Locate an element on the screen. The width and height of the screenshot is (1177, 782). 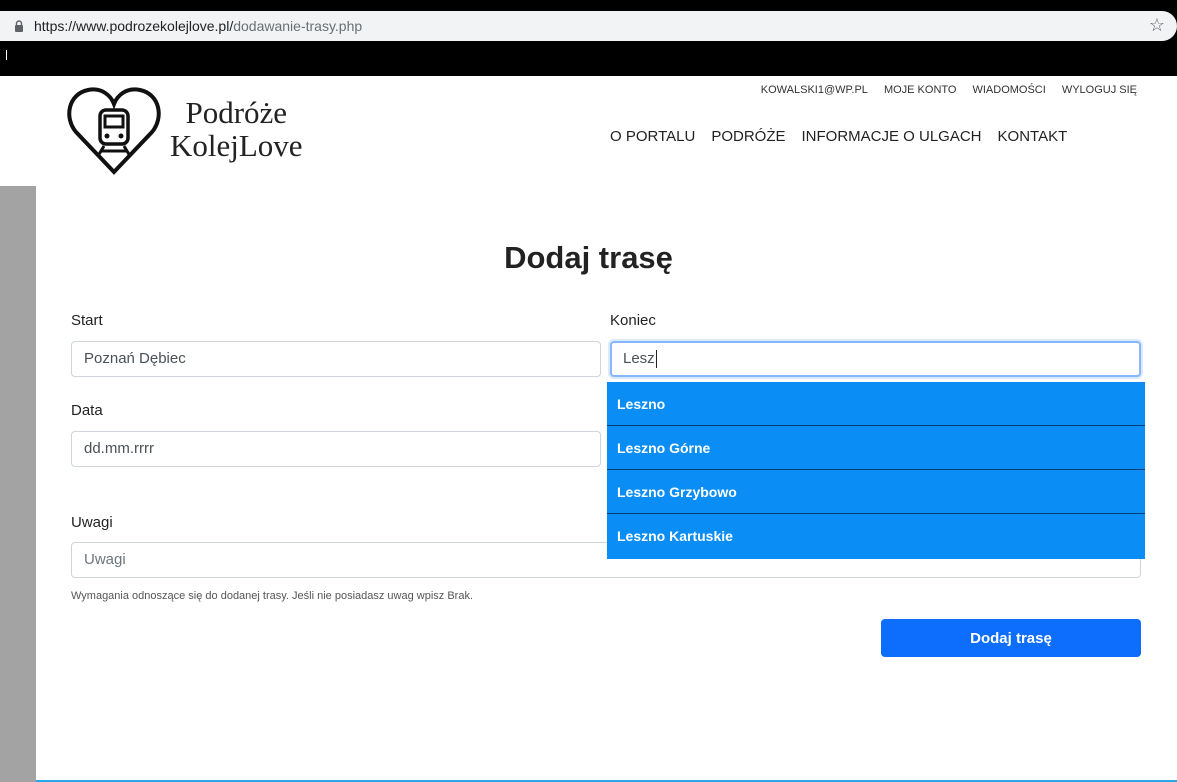
suggestion-item: Leszno Kartuskie is located at coordinates (876, 536).